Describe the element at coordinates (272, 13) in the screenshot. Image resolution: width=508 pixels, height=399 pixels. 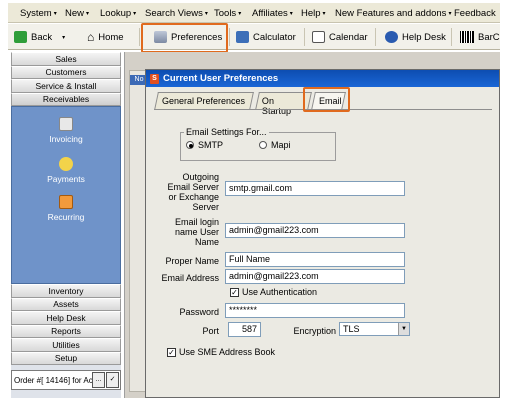
I see `menu-affiliates: Affiliates ▾` at that location.